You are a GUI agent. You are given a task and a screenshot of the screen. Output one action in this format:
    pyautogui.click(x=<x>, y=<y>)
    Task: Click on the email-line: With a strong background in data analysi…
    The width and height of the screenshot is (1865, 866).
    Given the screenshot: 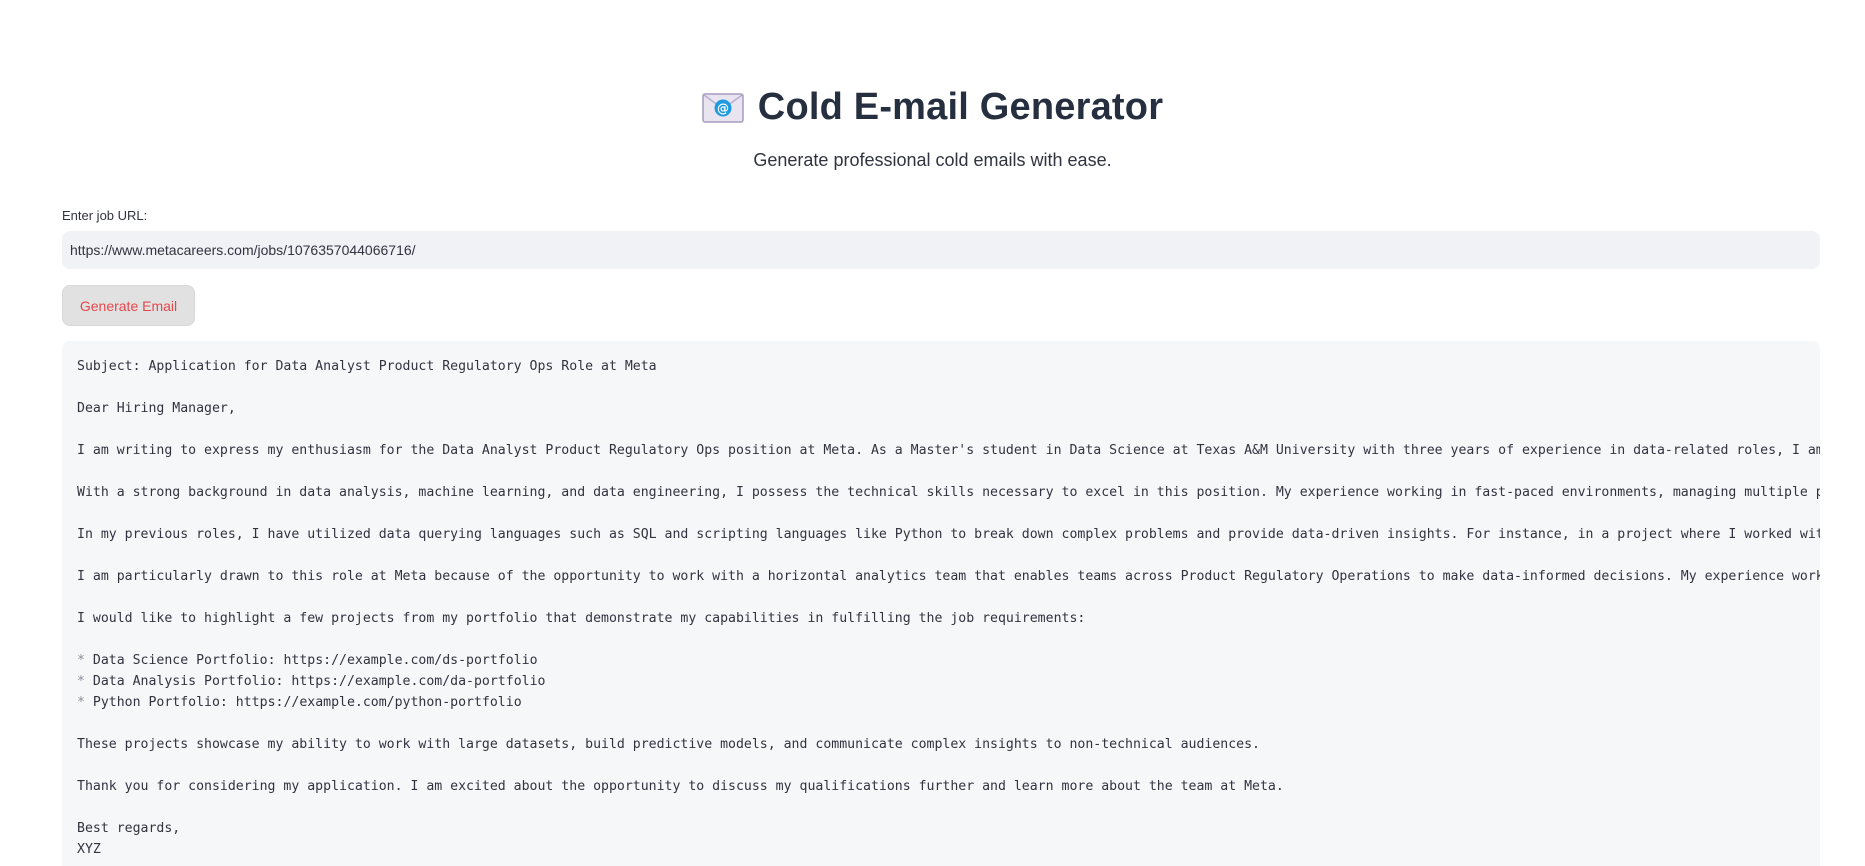 What is the action you would take?
    pyautogui.click(x=948, y=492)
    